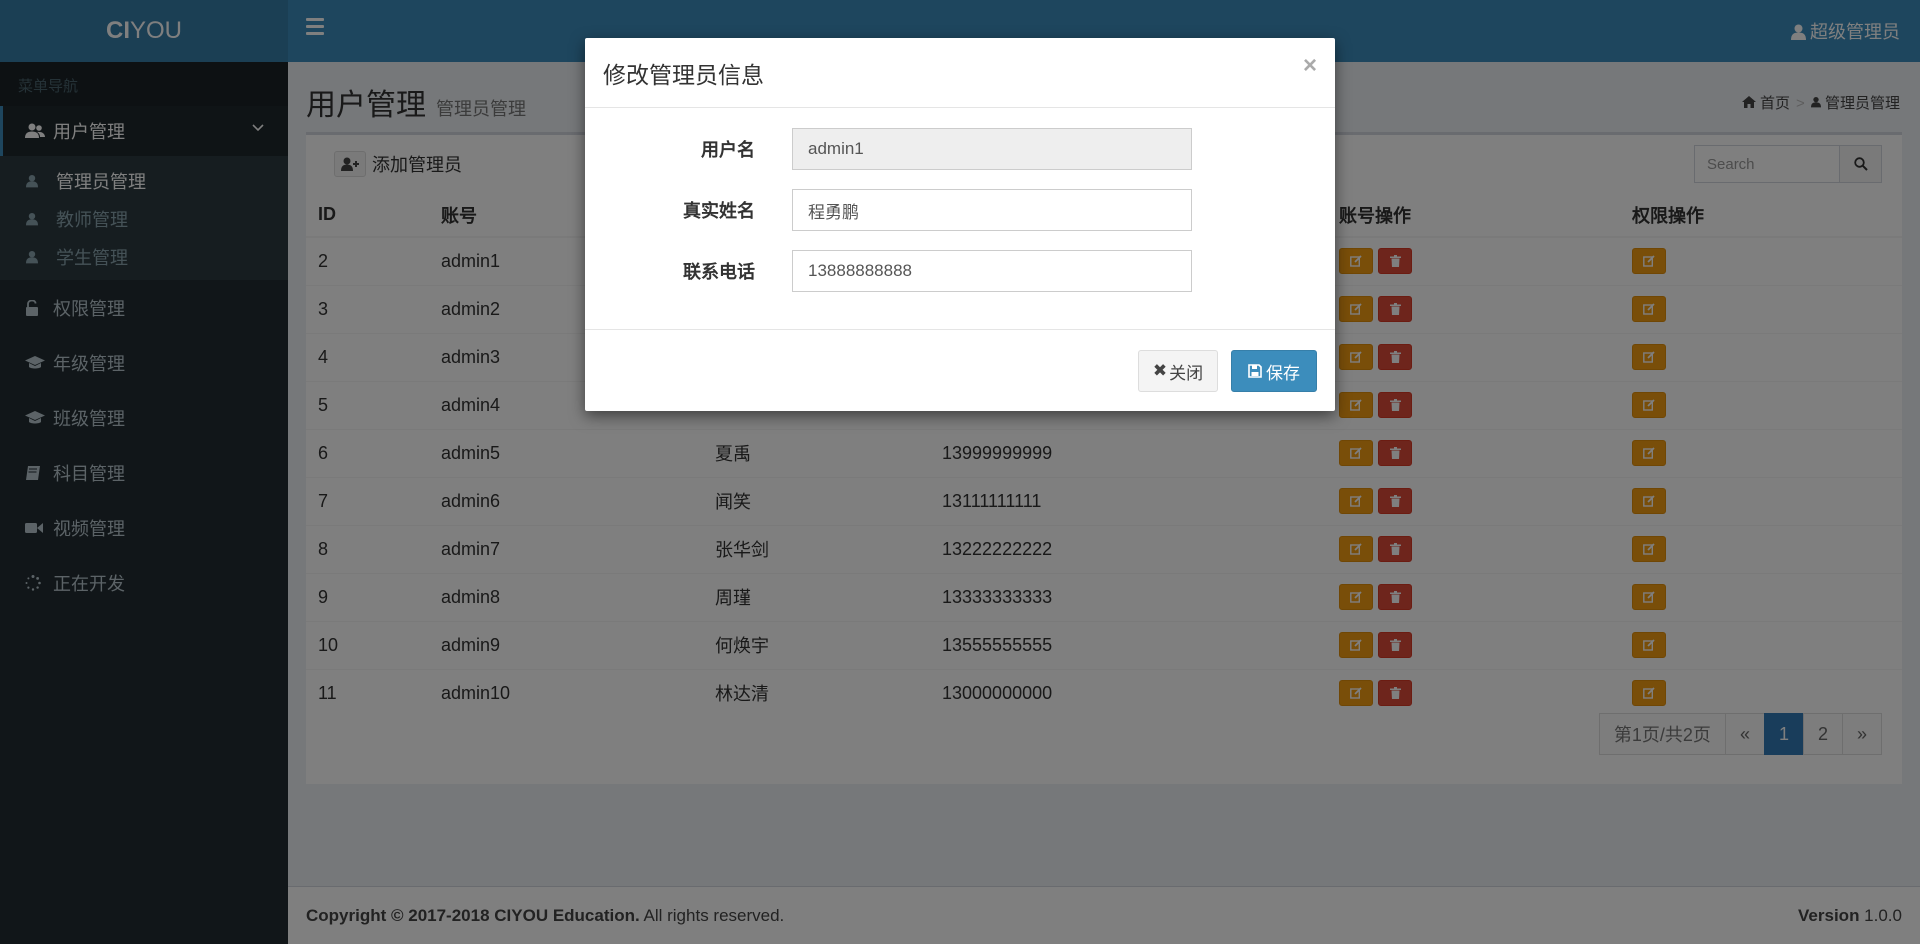  I want to click on username-field, so click(992, 149).